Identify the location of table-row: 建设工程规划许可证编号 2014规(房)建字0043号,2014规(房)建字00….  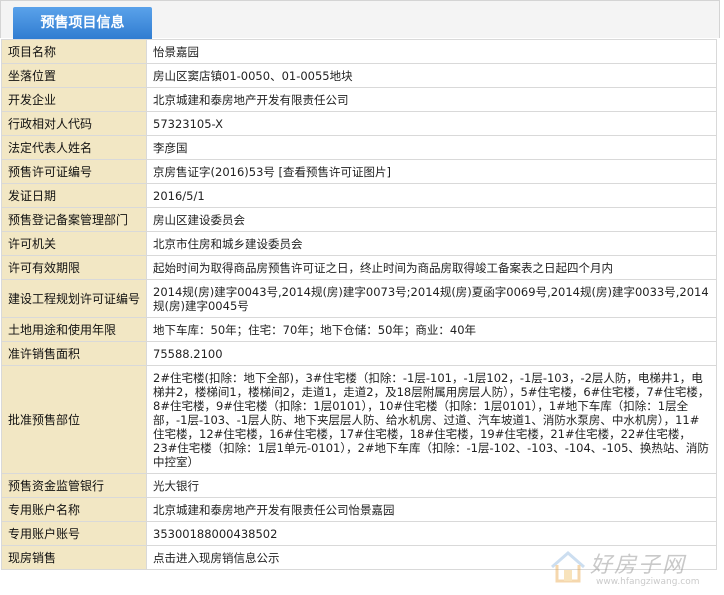
(358, 298).